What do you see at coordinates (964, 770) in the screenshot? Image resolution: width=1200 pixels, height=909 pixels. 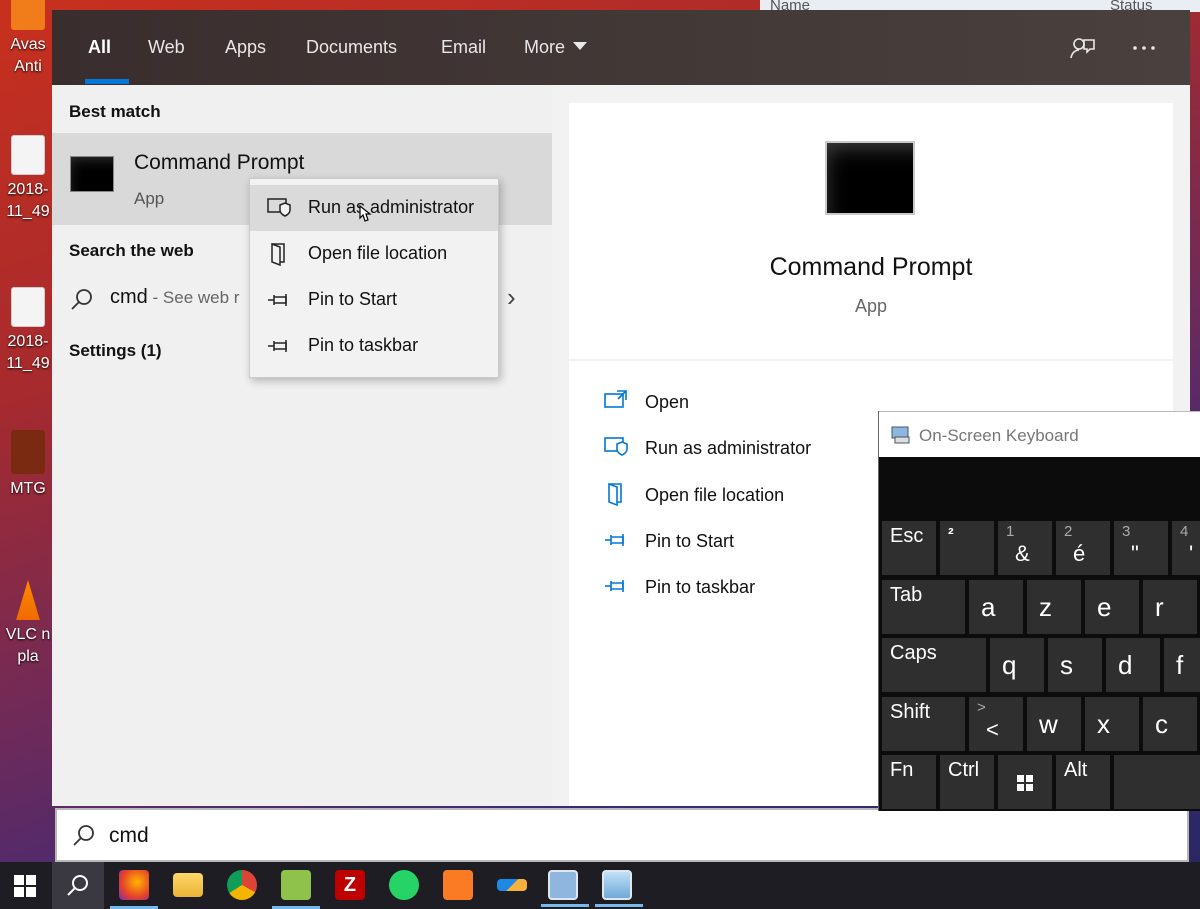 I see `key-label: Ctrl` at bounding box center [964, 770].